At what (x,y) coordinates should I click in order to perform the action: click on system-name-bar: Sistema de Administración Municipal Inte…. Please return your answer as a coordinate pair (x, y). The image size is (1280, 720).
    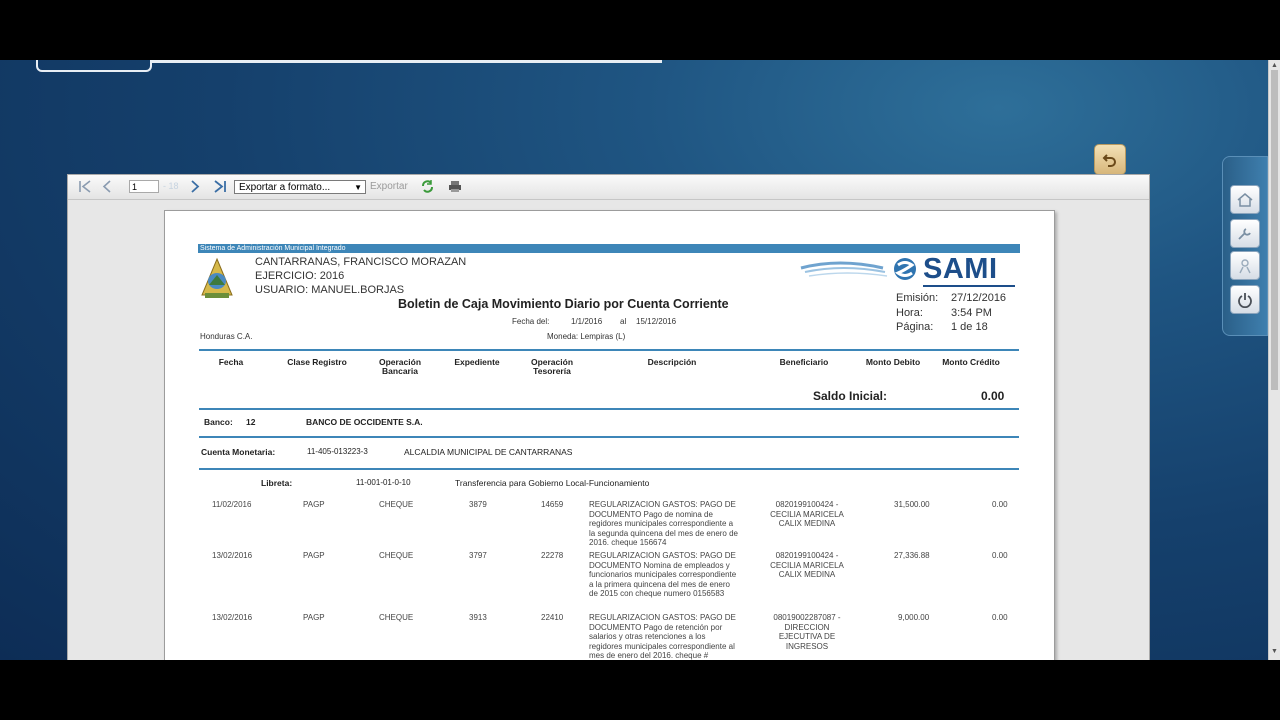
    Looking at the image, I should click on (609, 248).